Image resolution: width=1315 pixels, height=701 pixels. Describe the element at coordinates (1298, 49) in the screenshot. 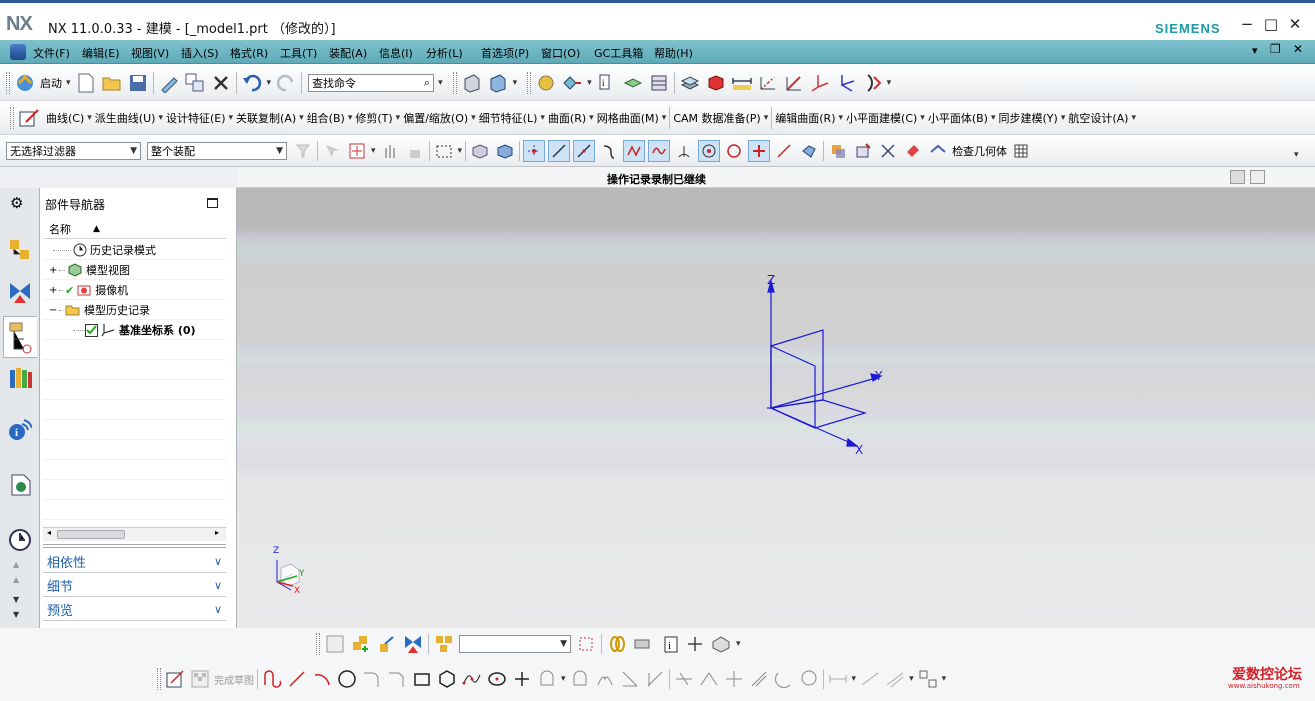

I see `doc-close-icon: ✕` at that location.